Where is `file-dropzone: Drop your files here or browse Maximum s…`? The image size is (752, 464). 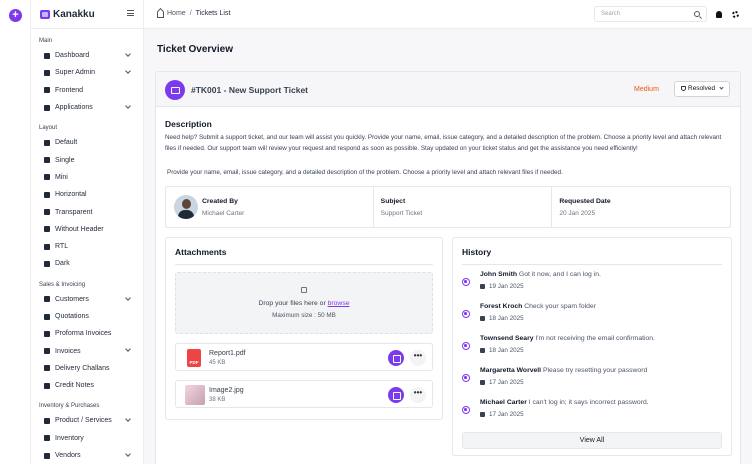 file-dropzone: Drop your files here or browse Maximum s… is located at coordinates (304, 303).